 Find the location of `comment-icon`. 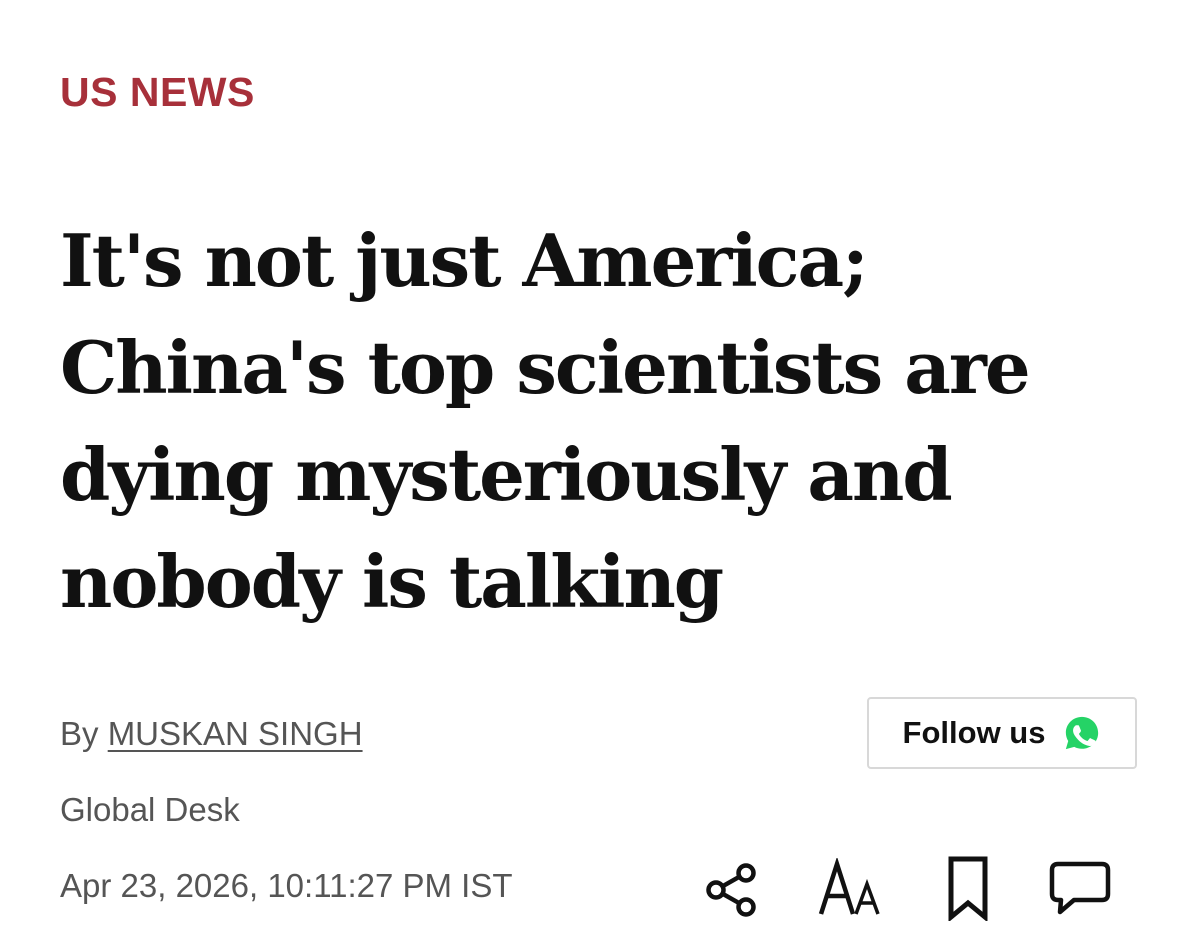

comment-icon is located at coordinates (1080, 888).